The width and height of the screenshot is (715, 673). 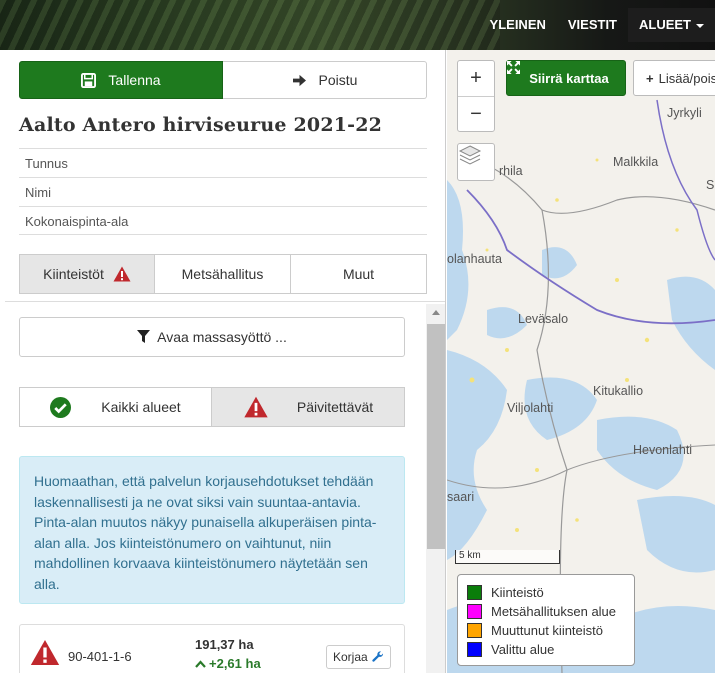 What do you see at coordinates (73, 274) in the screenshot?
I see `tab-kiinteistot-label: Kiinteistöt` at bounding box center [73, 274].